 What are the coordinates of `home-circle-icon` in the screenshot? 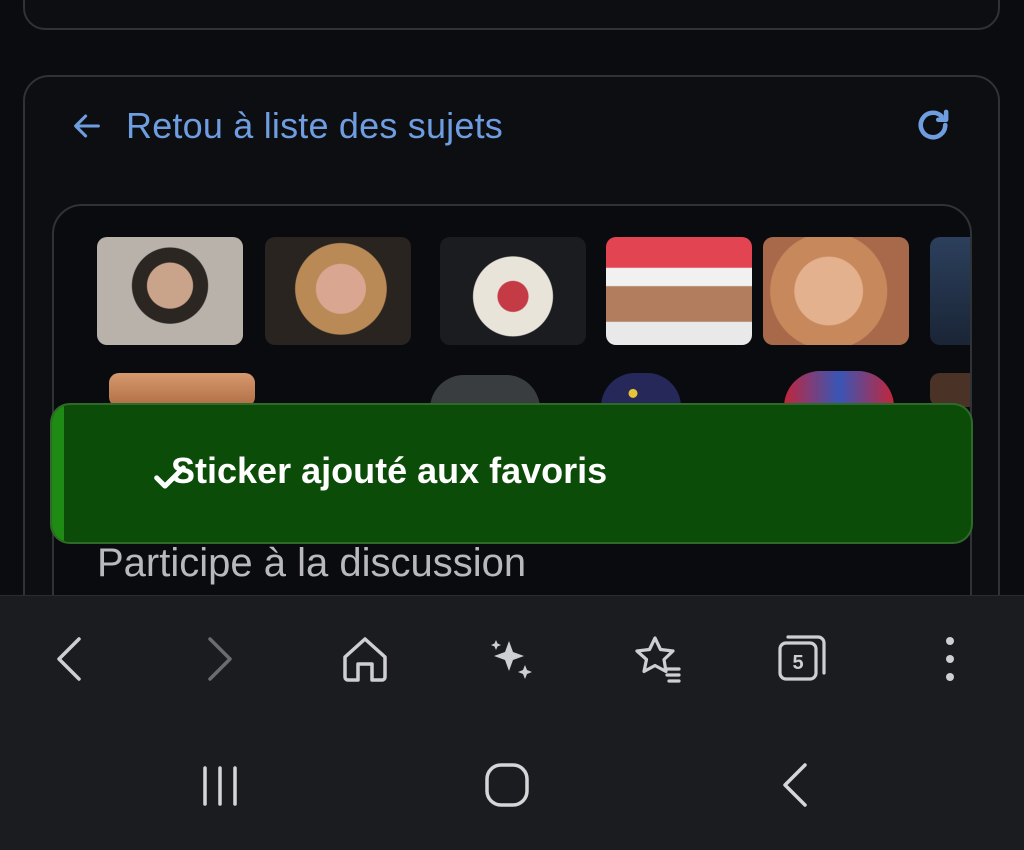 It's located at (507, 785).